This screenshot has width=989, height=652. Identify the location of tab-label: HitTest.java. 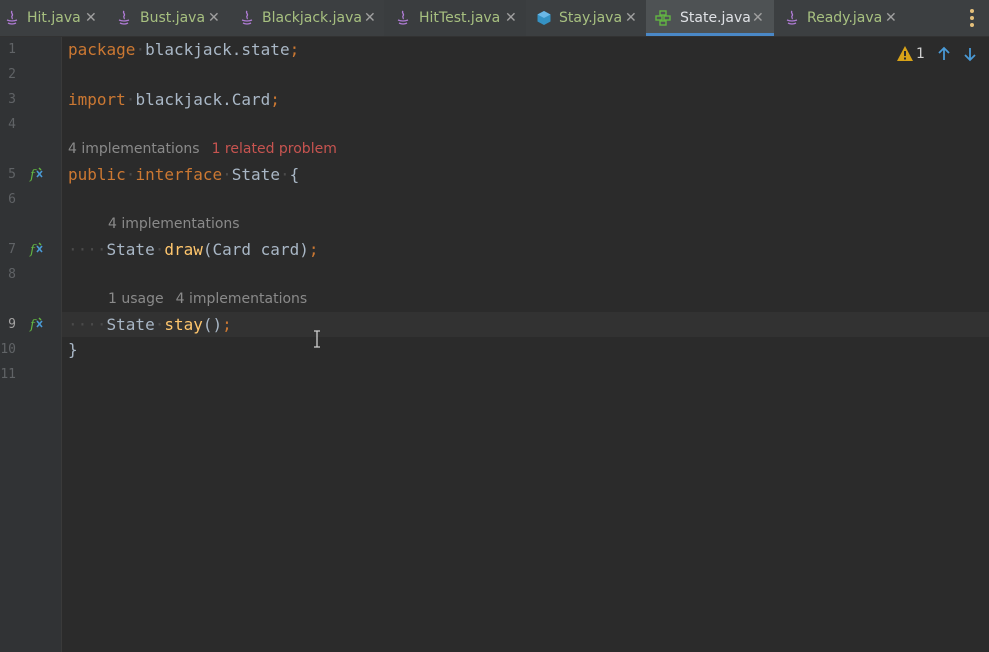
(460, 18).